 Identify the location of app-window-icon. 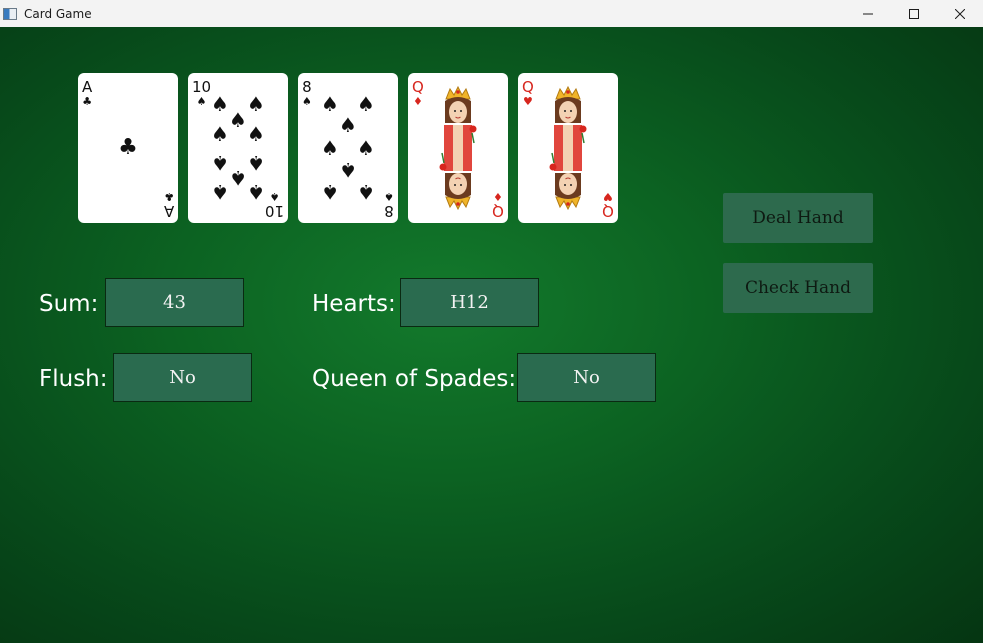
(10, 13).